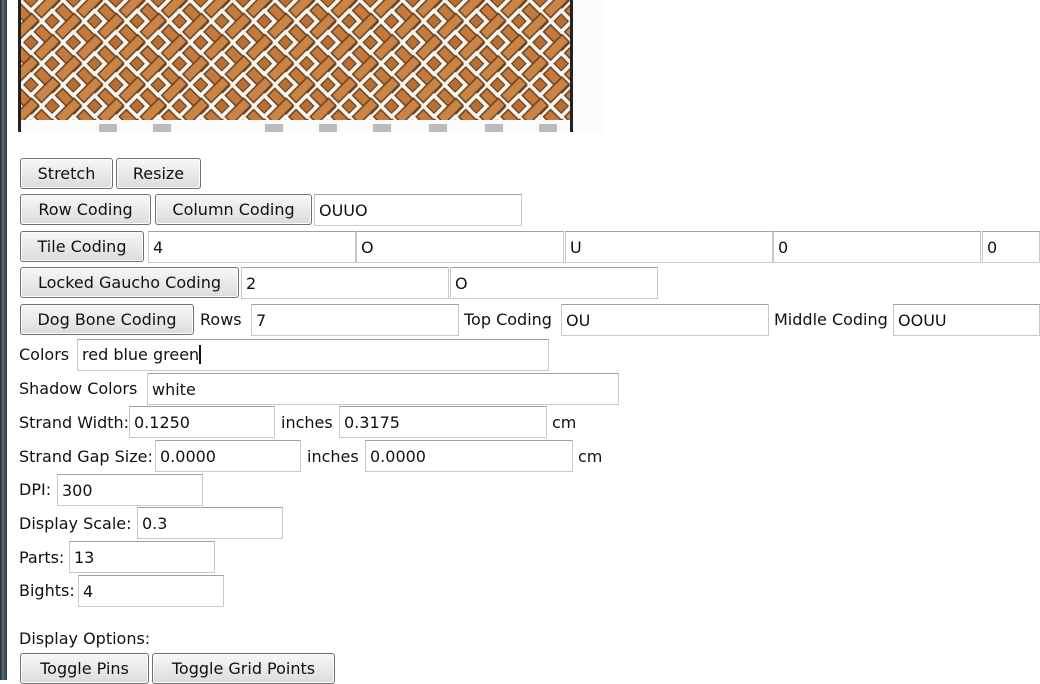 This screenshot has height=684, width=1040. What do you see at coordinates (84, 668) in the screenshot?
I see `toggle-pins-button: Toggle Pins` at bounding box center [84, 668].